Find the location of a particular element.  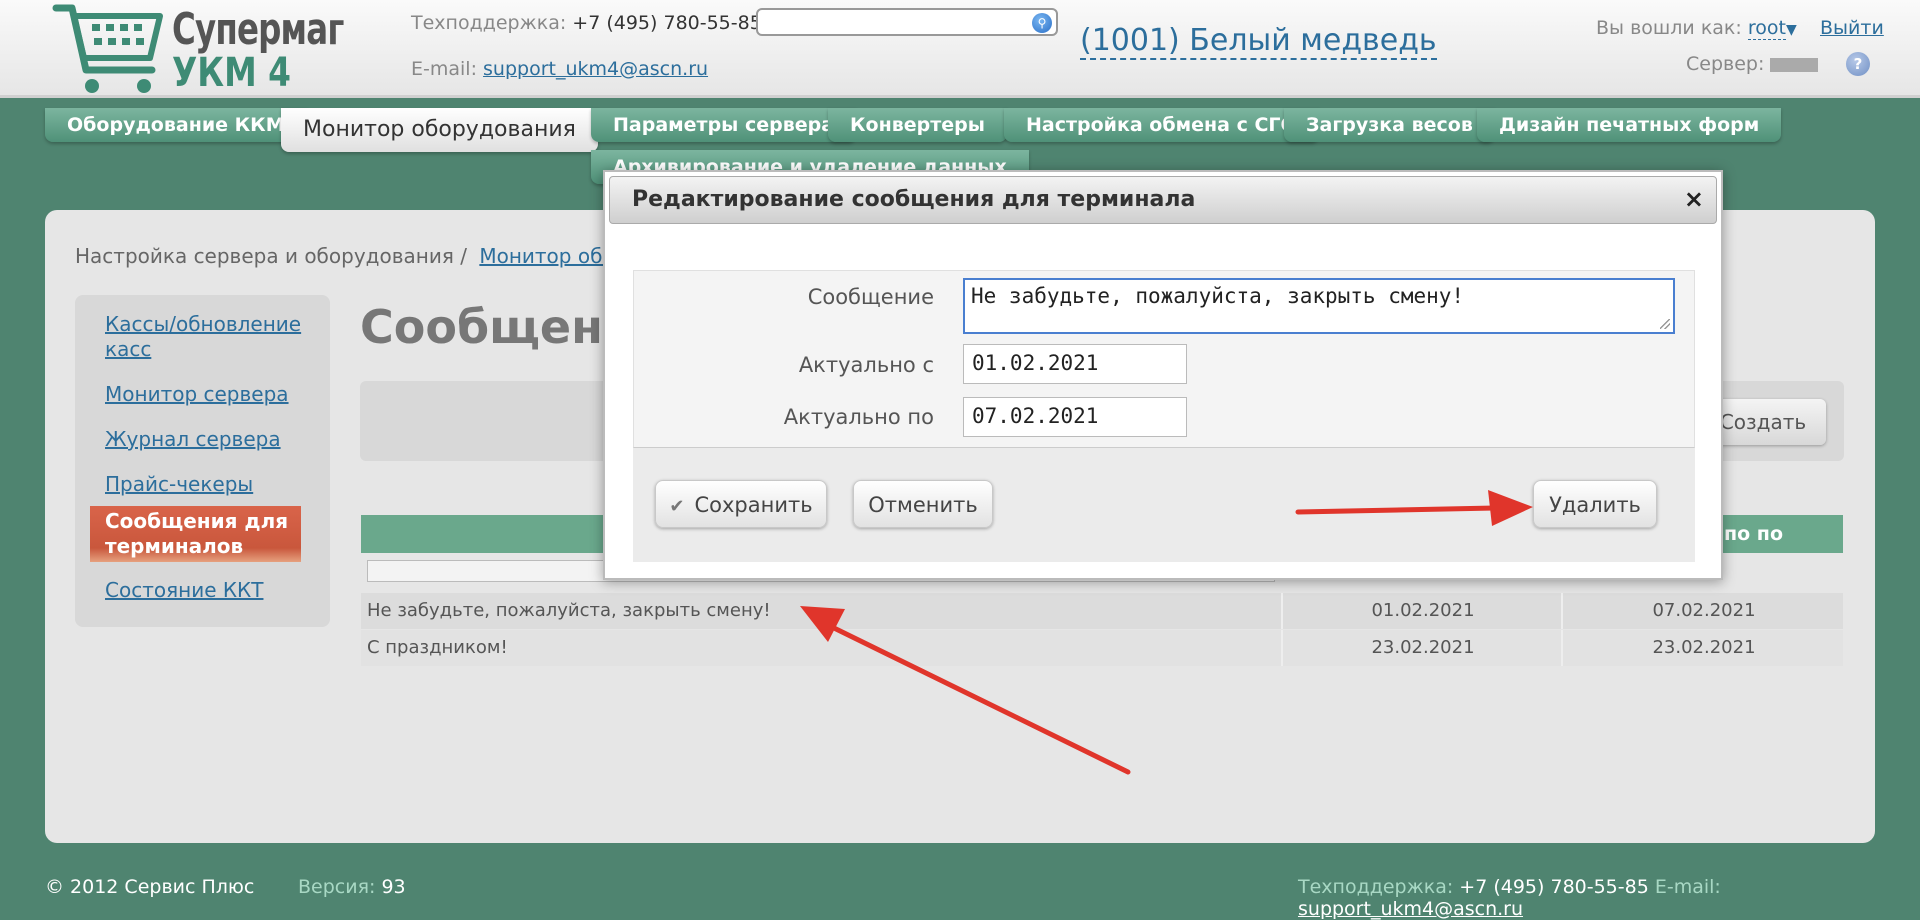

dialog-header: Редактирование сообщения для терминала × is located at coordinates (1163, 200).